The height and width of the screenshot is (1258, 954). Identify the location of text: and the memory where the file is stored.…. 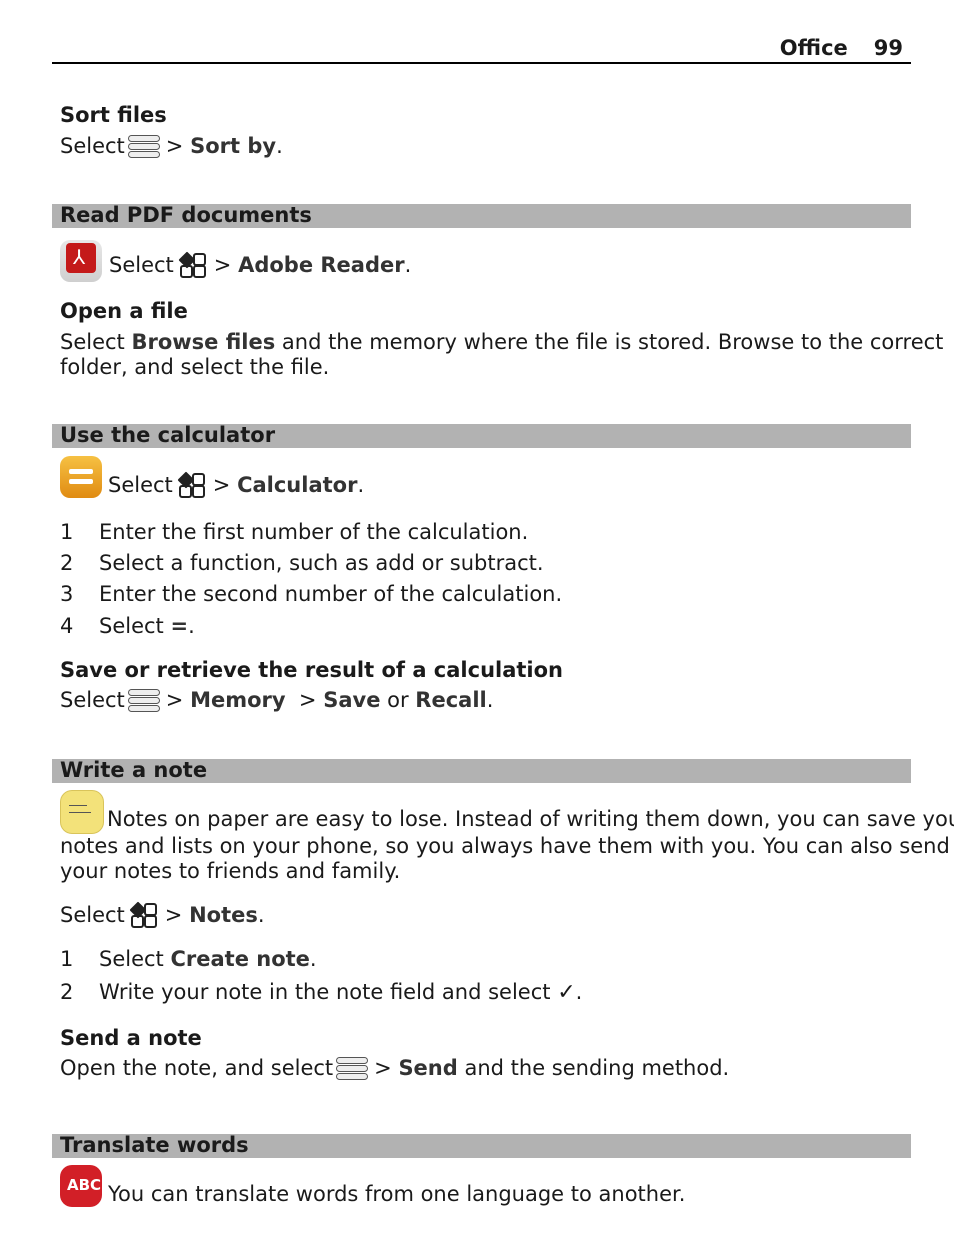
(609, 342).